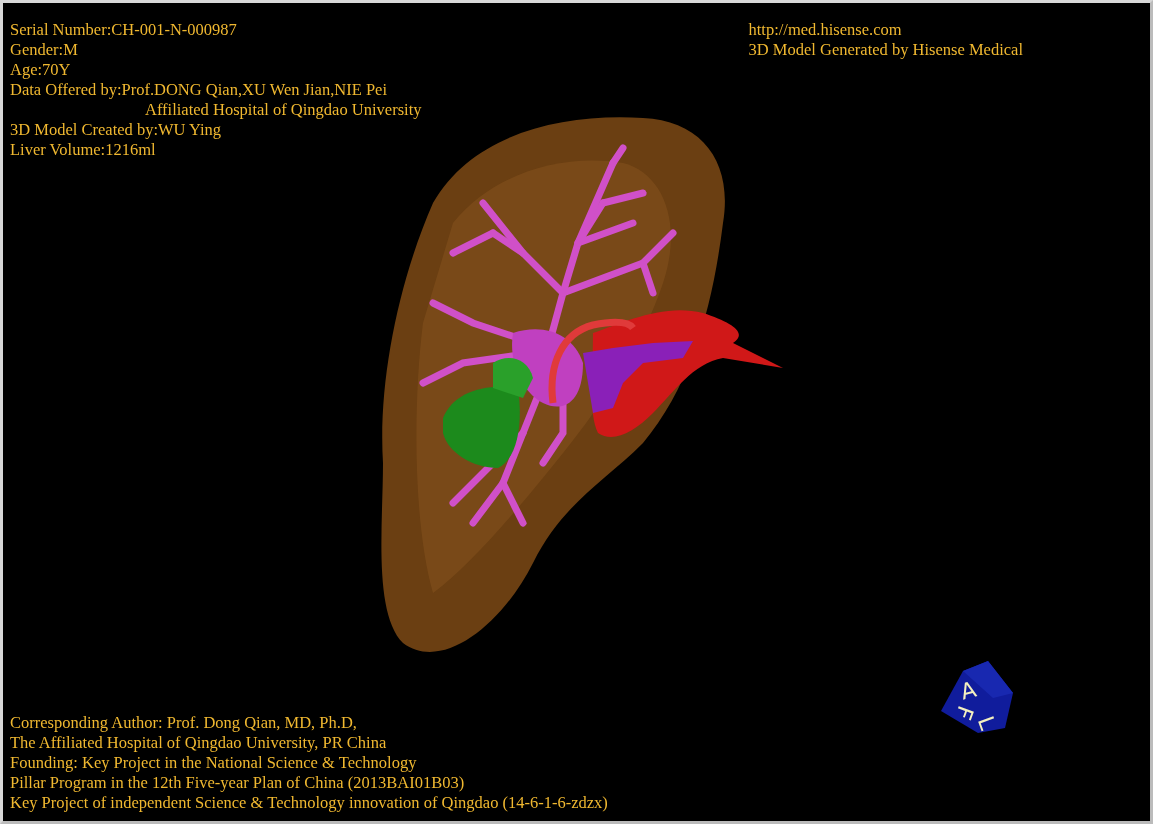 This screenshot has width=1153, height=824. Describe the element at coordinates (116, 130) in the screenshot. I see `info-text: 3D Model Created by:WU Ying` at that location.